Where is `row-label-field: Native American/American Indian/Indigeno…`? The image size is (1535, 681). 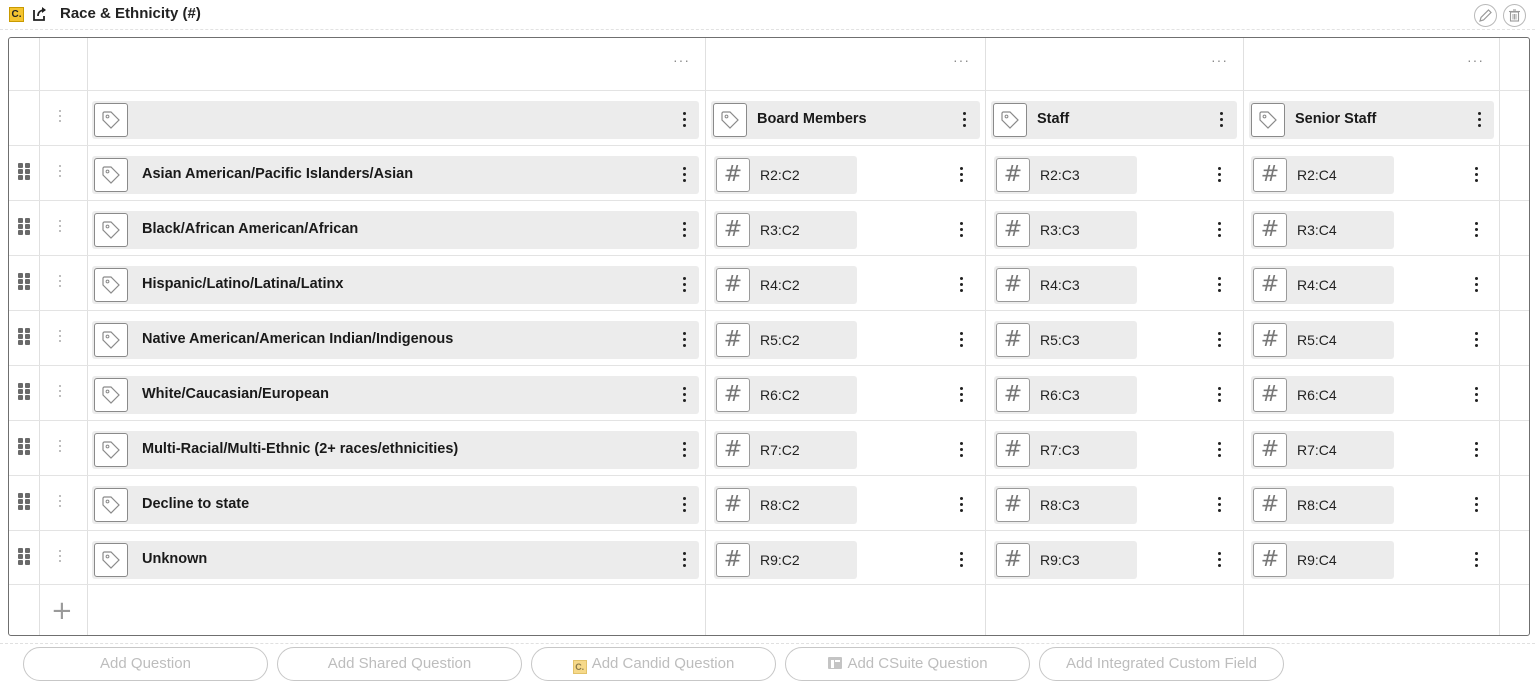
row-label-field: Native American/American Indian/Indigeno… is located at coordinates (395, 340).